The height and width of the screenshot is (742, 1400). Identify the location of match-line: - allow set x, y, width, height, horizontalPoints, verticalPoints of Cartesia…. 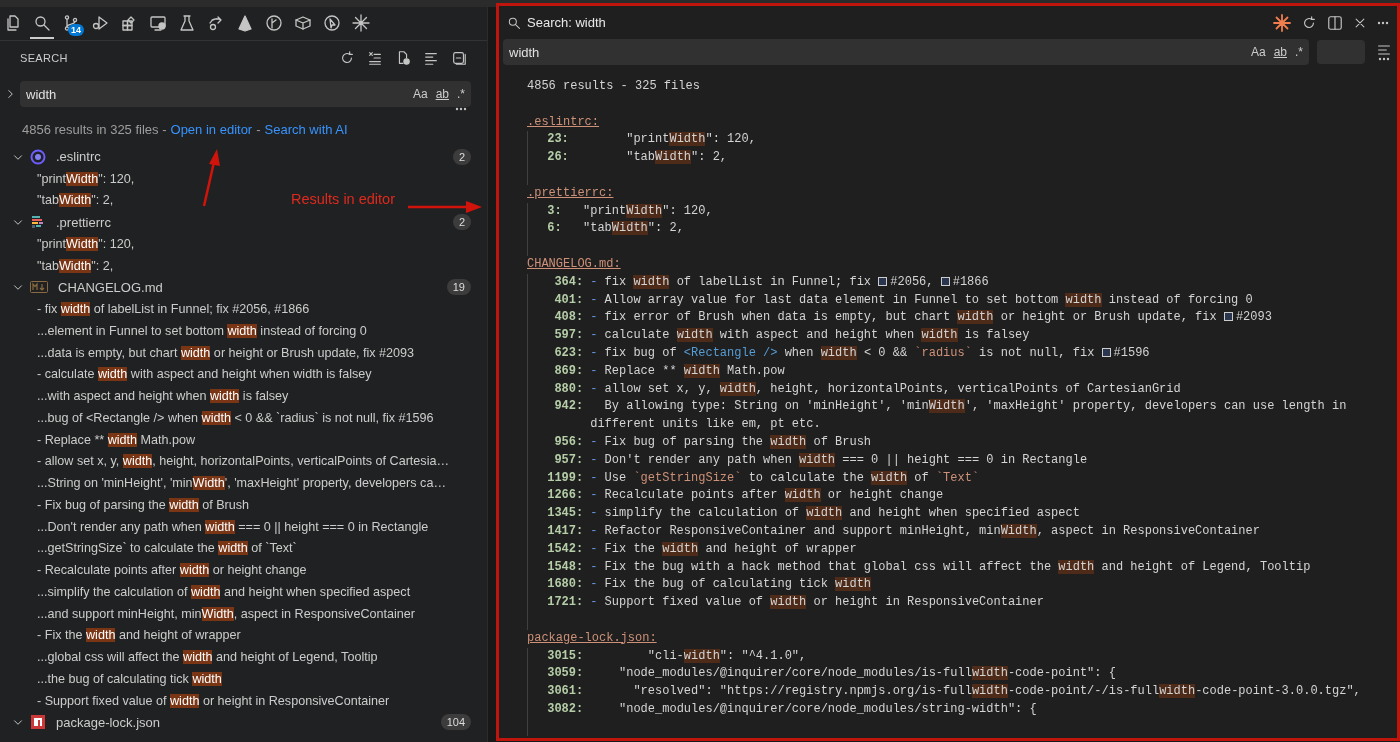
(243, 461).